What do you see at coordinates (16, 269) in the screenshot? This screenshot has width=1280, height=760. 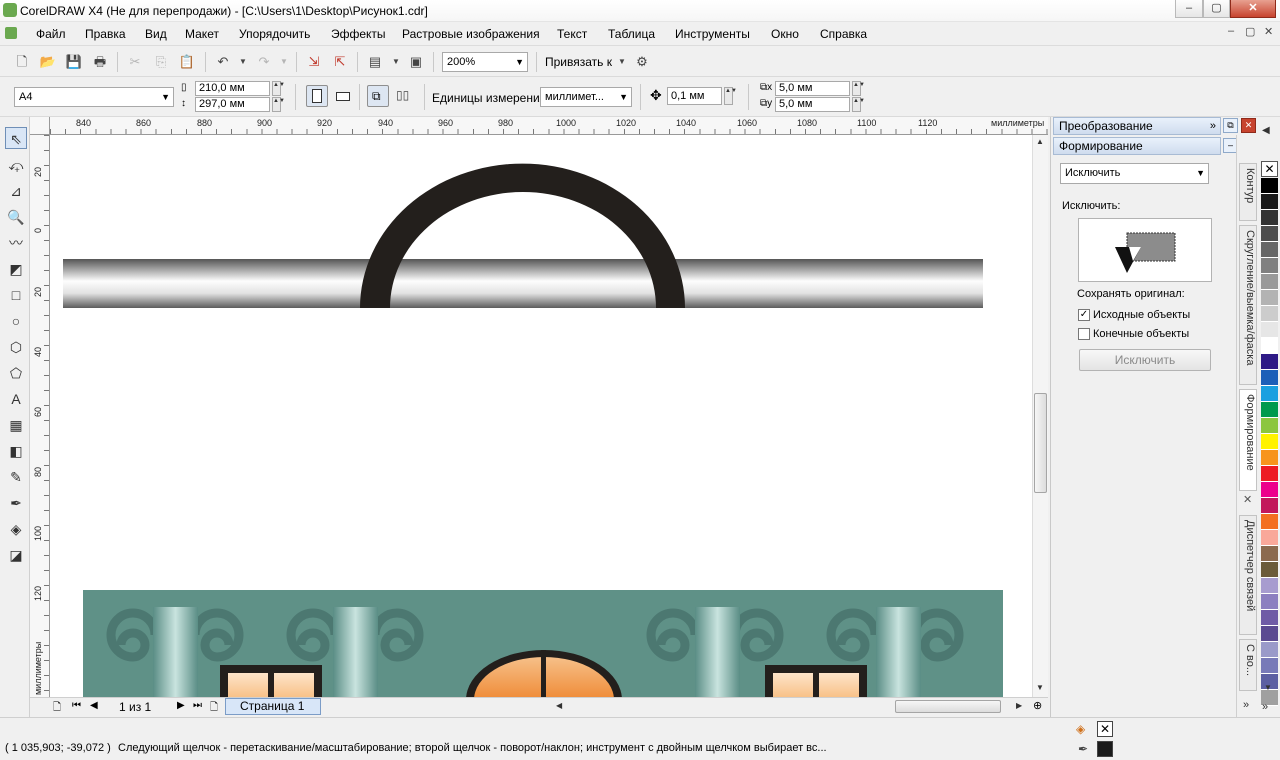 I see `smart-fill-tool-icon: ◩` at bounding box center [16, 269].